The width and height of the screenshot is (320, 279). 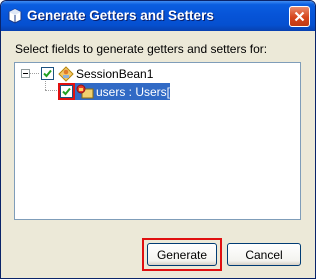 What do you see at coordinates (134, 92) in the screenshot?
I see `tree-node-users: users : Users[]` at bounding box center [134, 92].